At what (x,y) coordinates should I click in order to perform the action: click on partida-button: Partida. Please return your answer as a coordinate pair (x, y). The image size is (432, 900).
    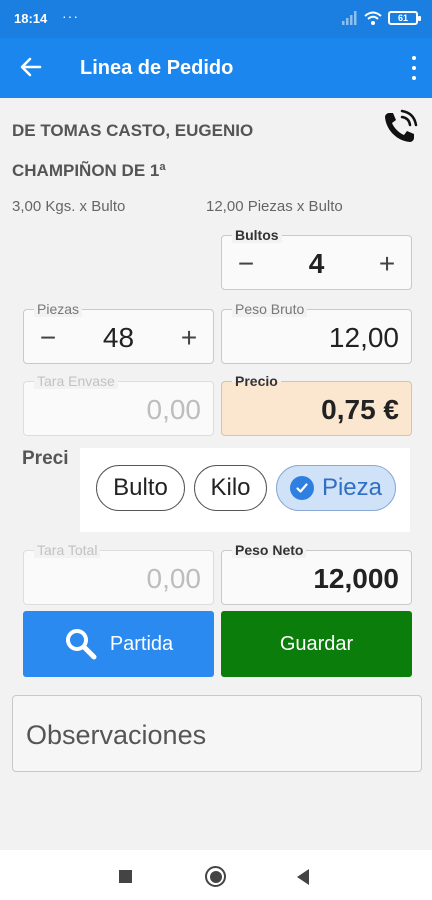
    Looking at the image, I should click on (118, 644).